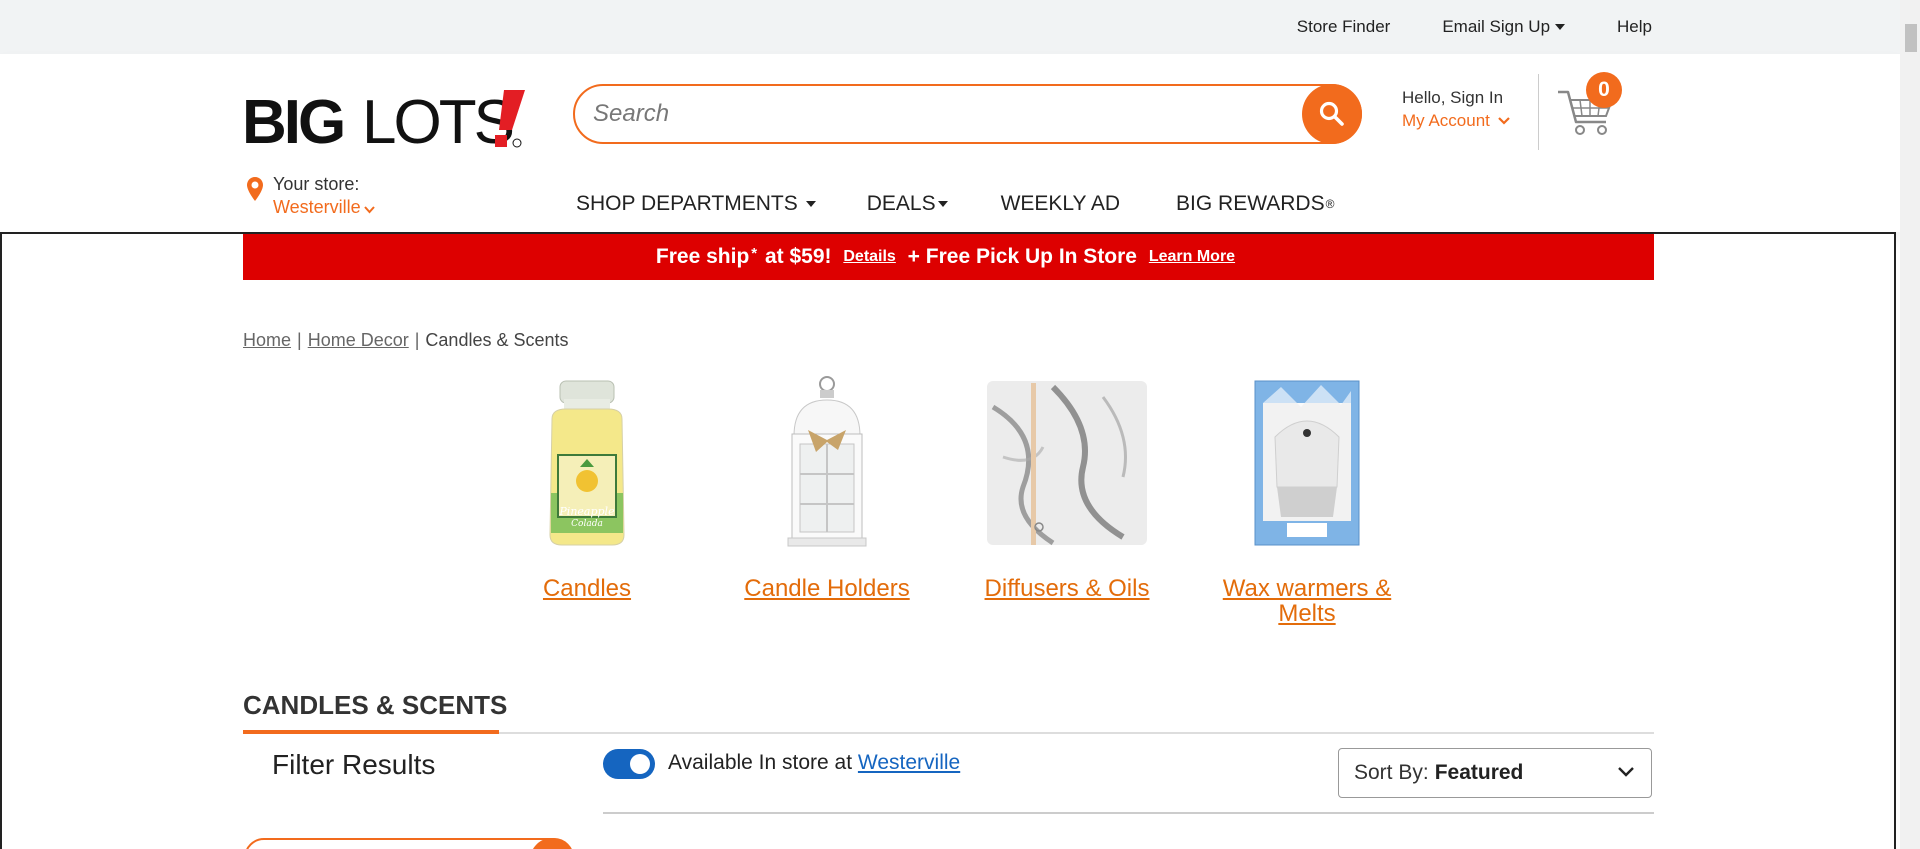 The image size is (1920, 849). Describe the element at coordinates (292, 119) in the screenshot. I see `svg-text: BIG` at that location.